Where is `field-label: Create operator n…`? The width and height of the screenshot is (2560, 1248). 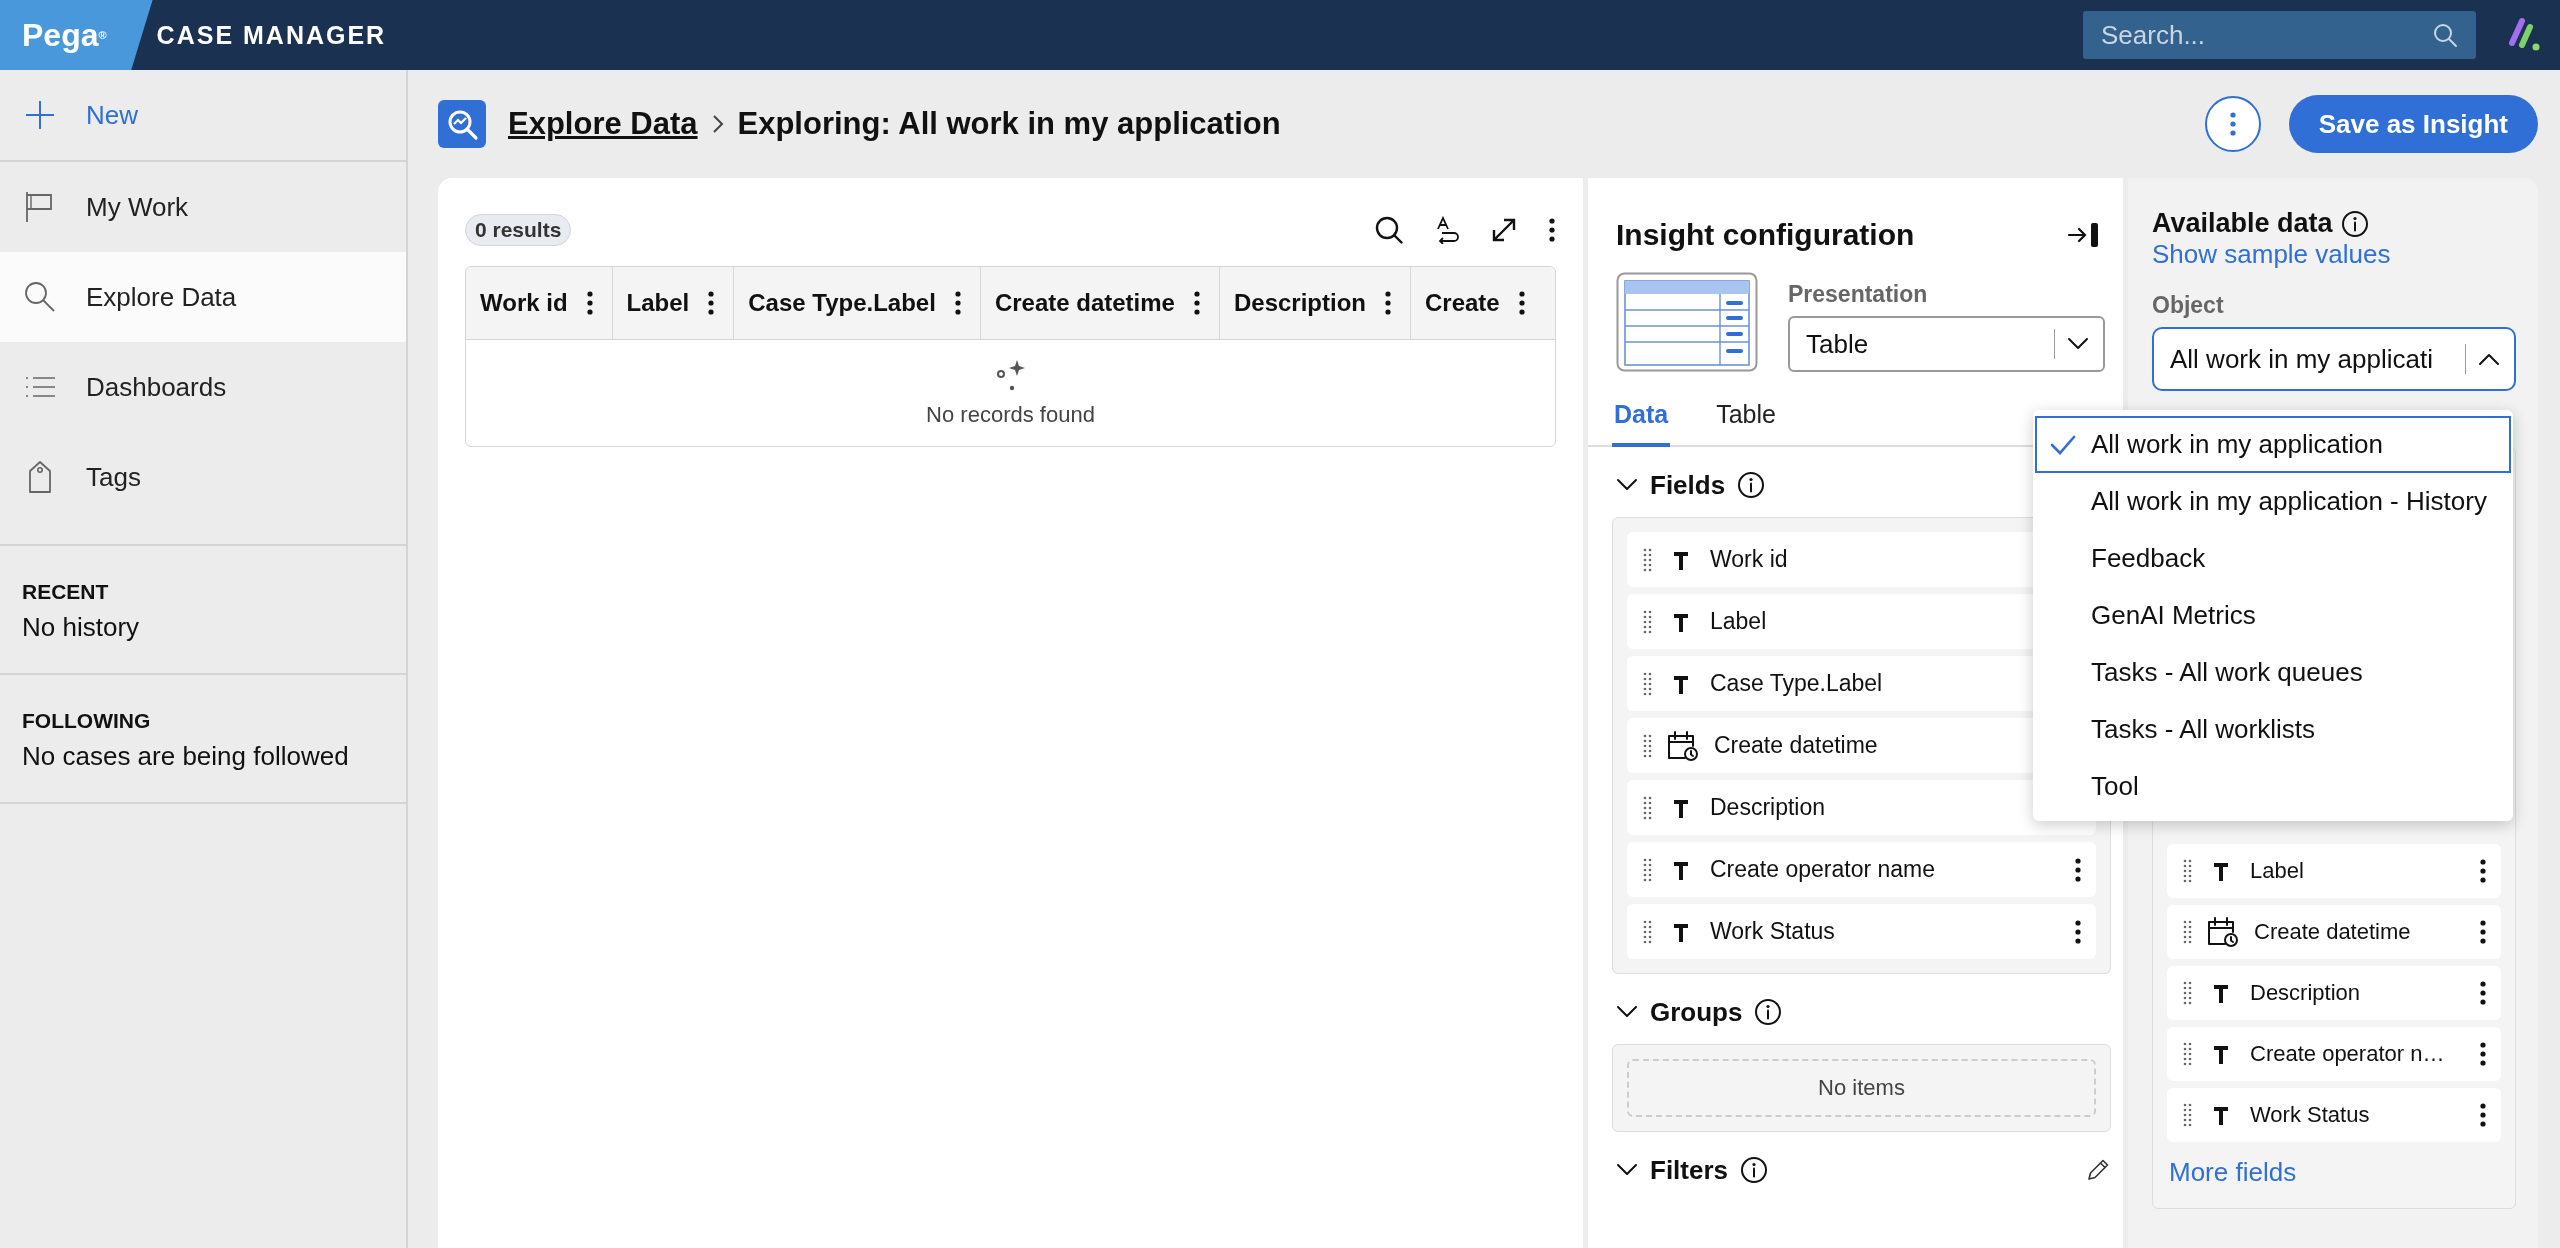
field-label: Create operator n… is located at coordinates (2348, 1054).